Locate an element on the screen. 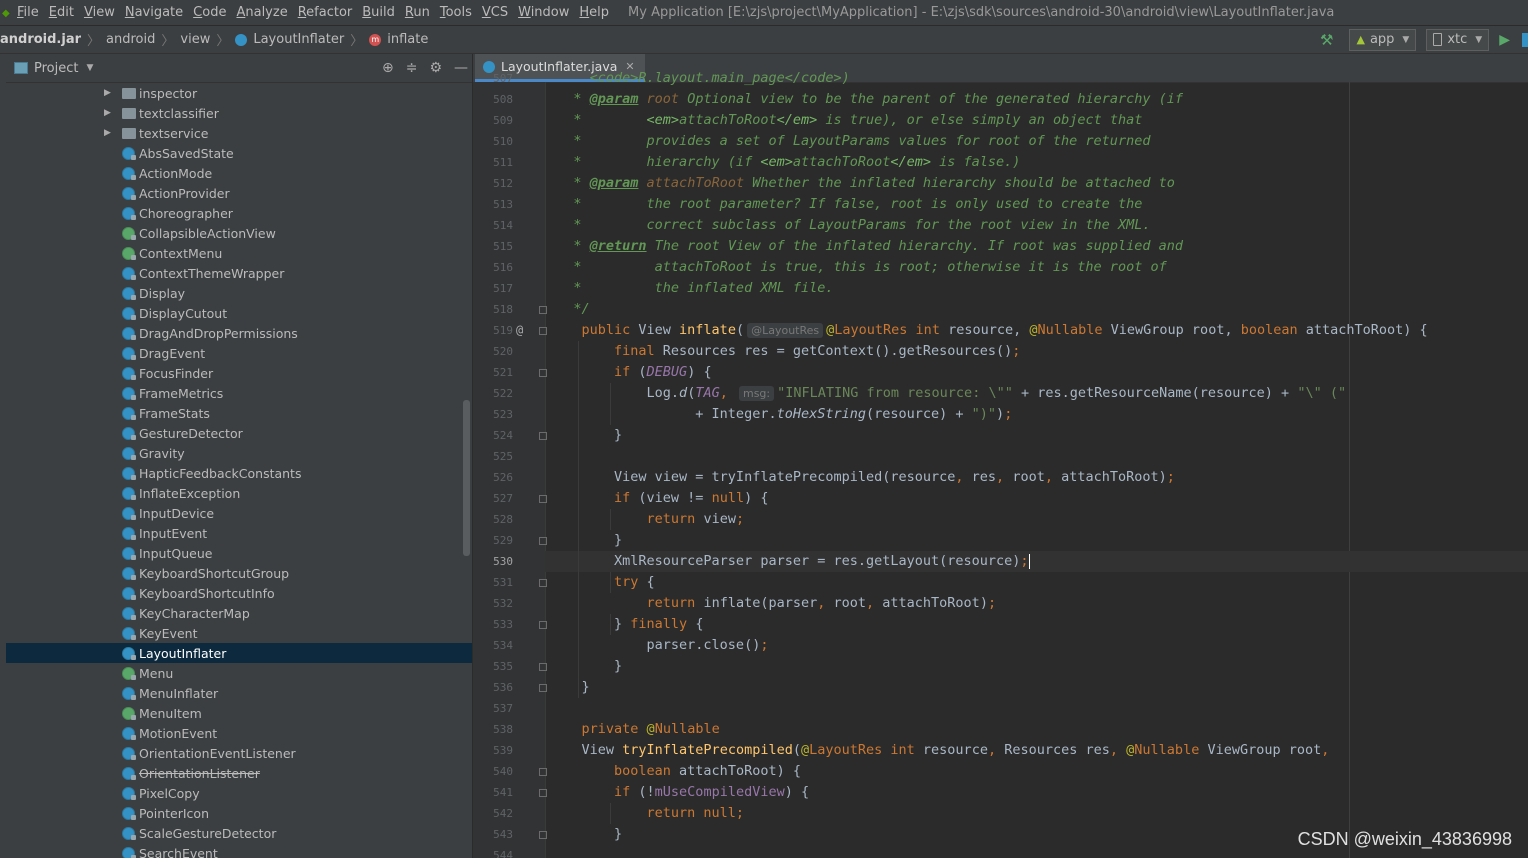  line-number: 525 is located at coordinates (493, 456).